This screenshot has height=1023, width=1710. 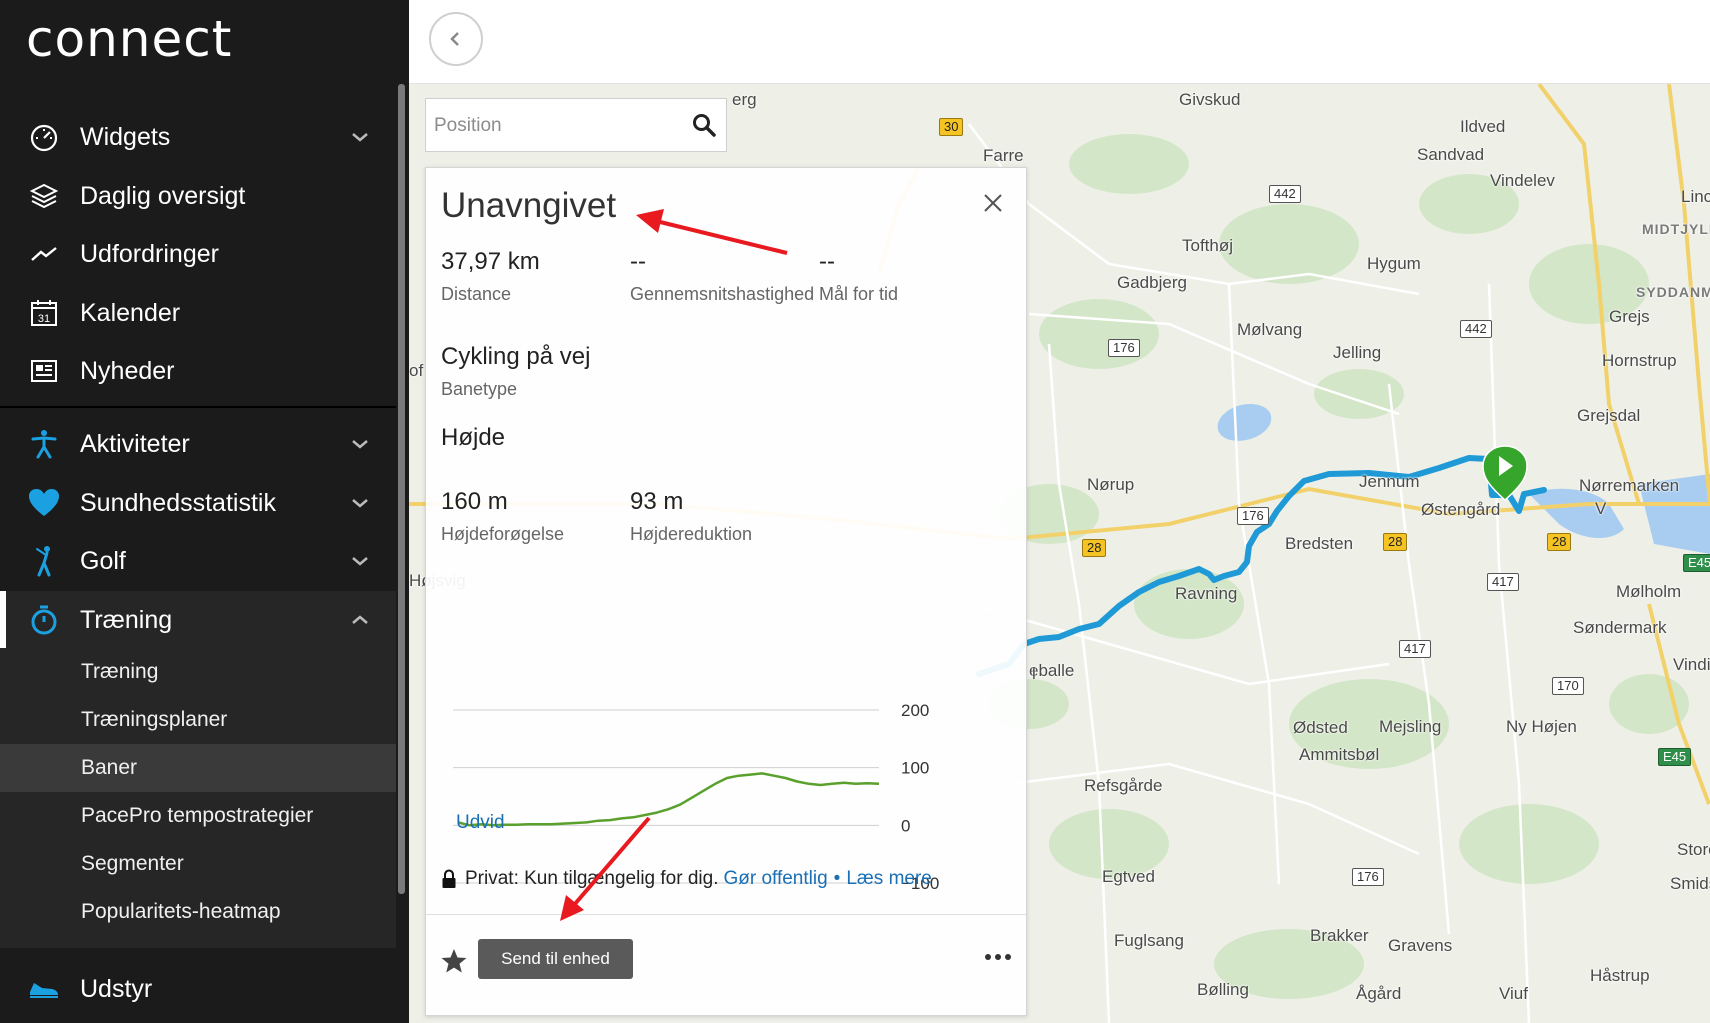 What do you see at coordinates (951, 127) in the screenshot?
I see `road-shield: 30` at bounding box center [951, 127].